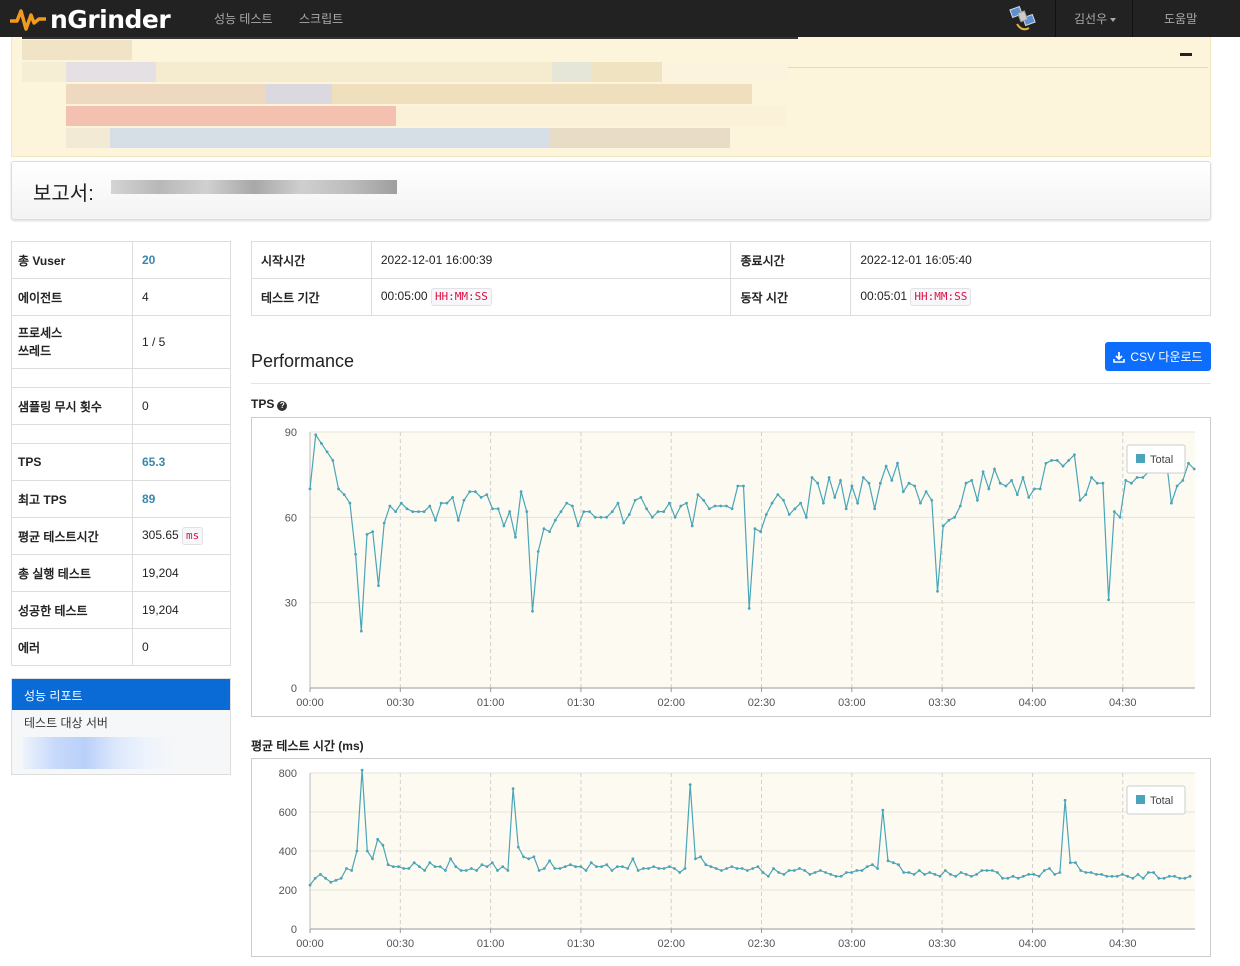 This screenshot has width=1240, height=966. What do you see at coordinates (121, 722) in the screenshot?
I see `menu-target-server: 테스트 대상 서버` at bounding box center [121, 722].